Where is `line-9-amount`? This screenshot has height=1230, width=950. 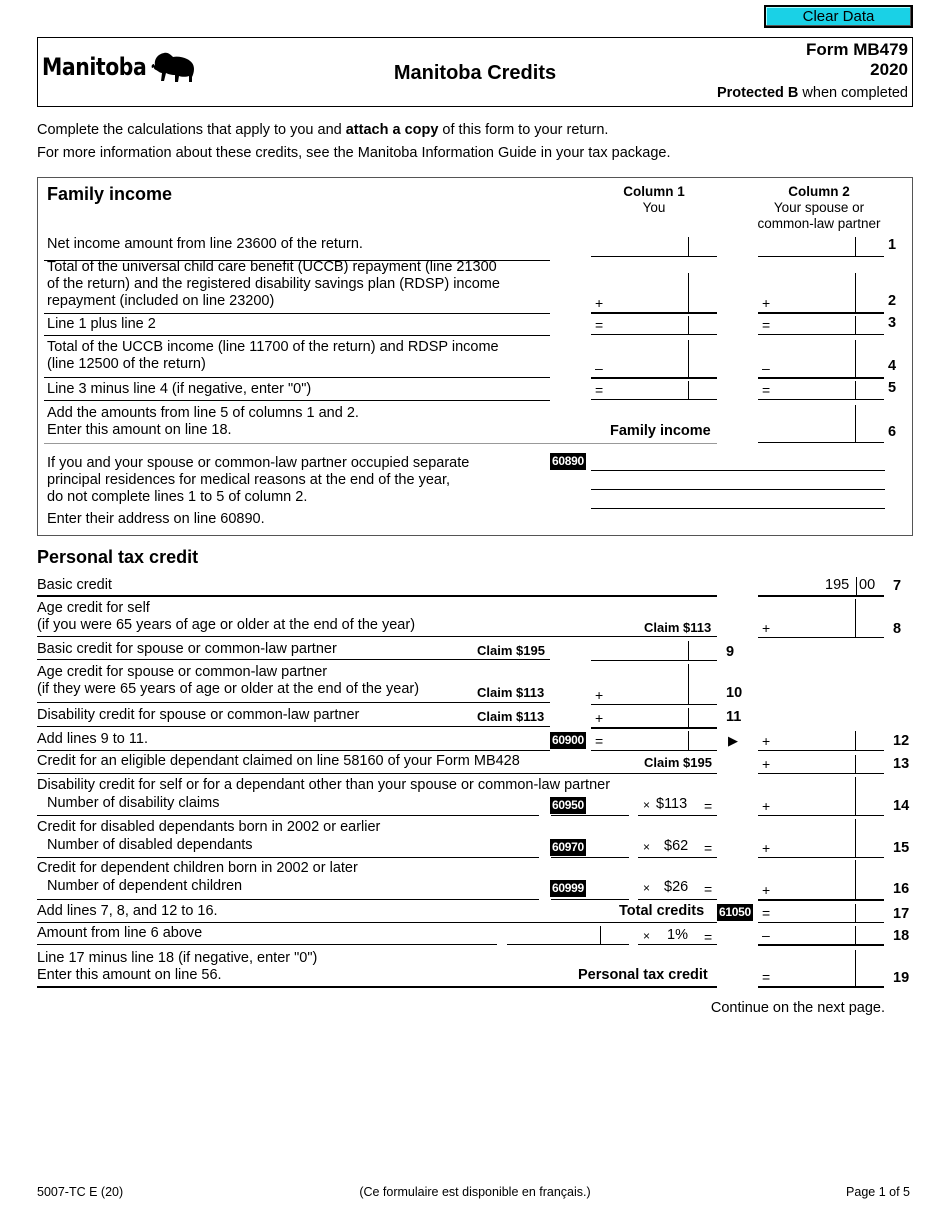 line-9-amount is located at coordinates (644, 650).